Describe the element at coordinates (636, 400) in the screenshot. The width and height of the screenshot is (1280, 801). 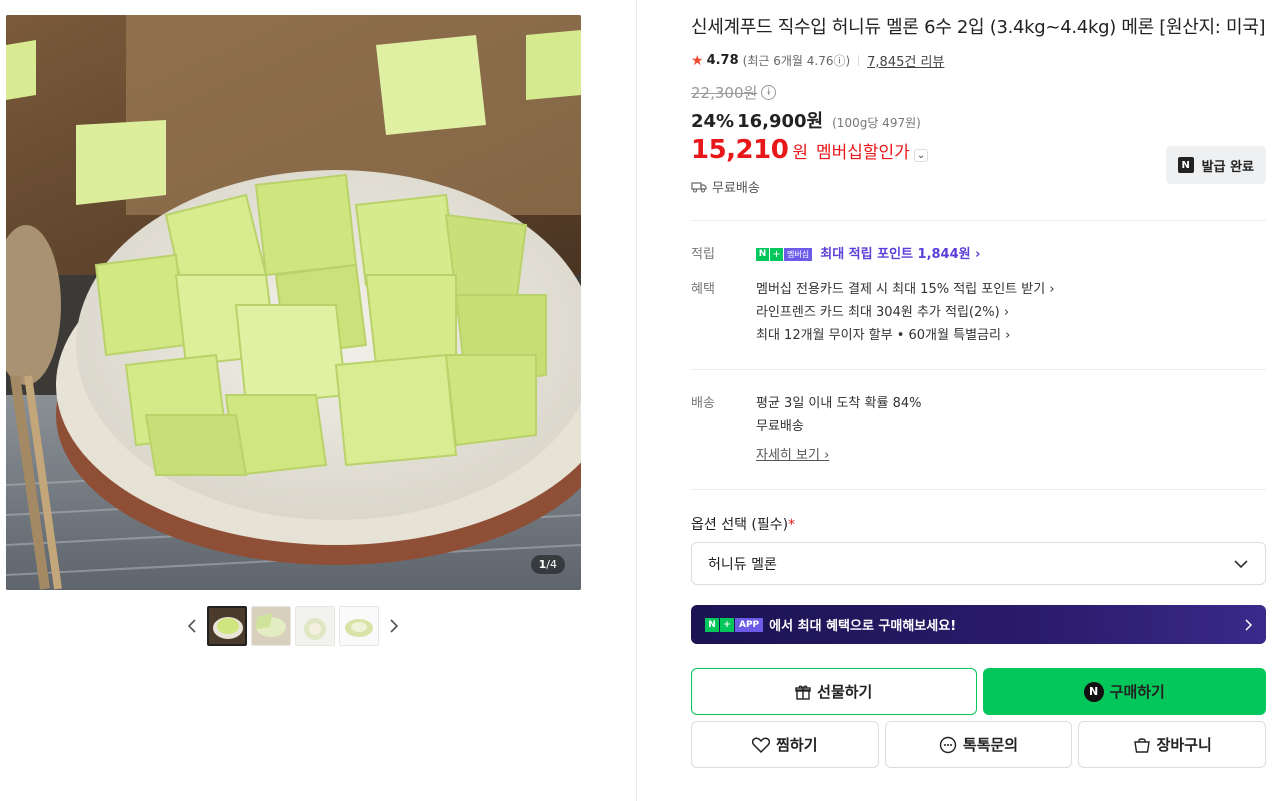
I see `panel-divider` at that location.